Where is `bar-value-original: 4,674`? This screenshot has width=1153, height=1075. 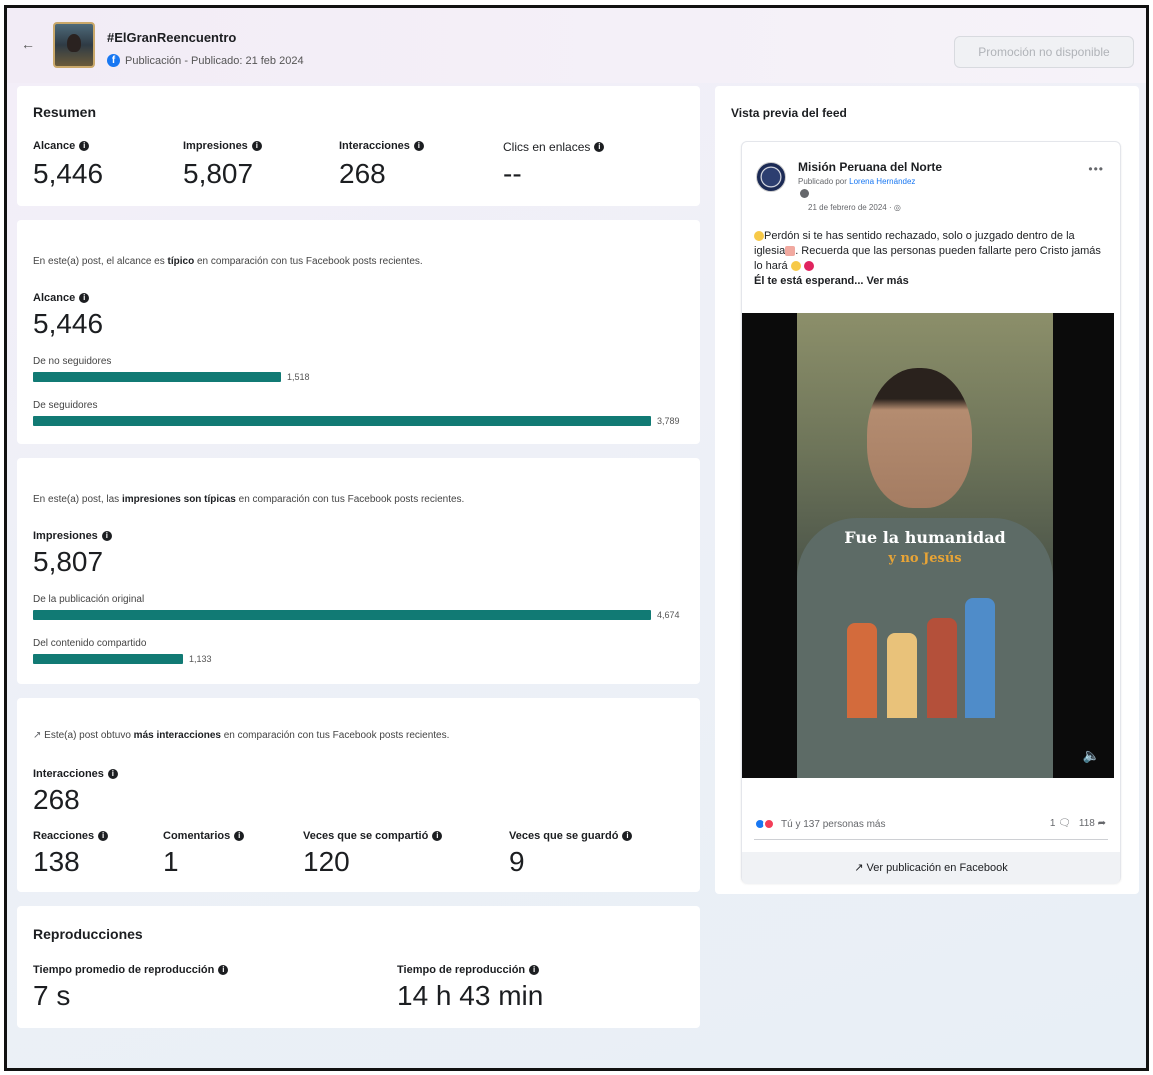 bar-value-original: 4,674 is located at coordinates (668, 615).